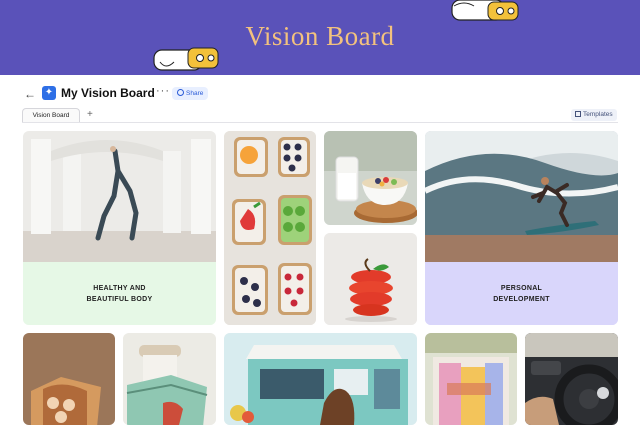 The width and height of the screenshot is (640, 425). I want to click on card-healthy-body: HEALTHY AND BEAUTIFUL BODY, so click(119, 228).